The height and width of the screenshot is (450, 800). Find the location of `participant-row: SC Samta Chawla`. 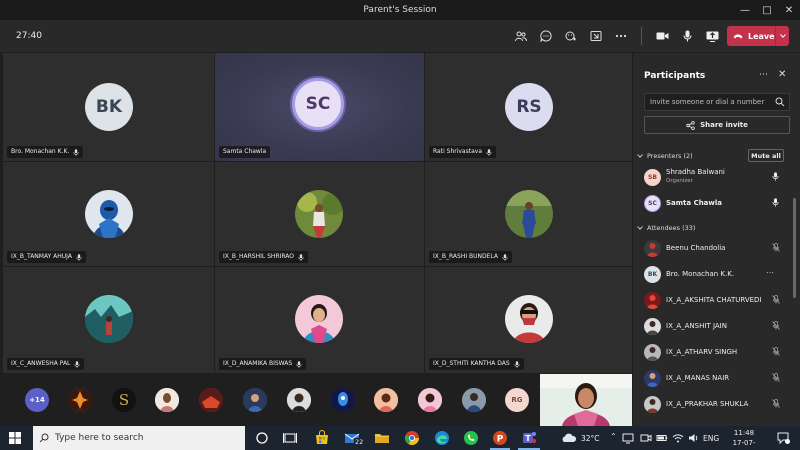

participant-row: SC Samta Chawla is located at coordinates (713, 204).